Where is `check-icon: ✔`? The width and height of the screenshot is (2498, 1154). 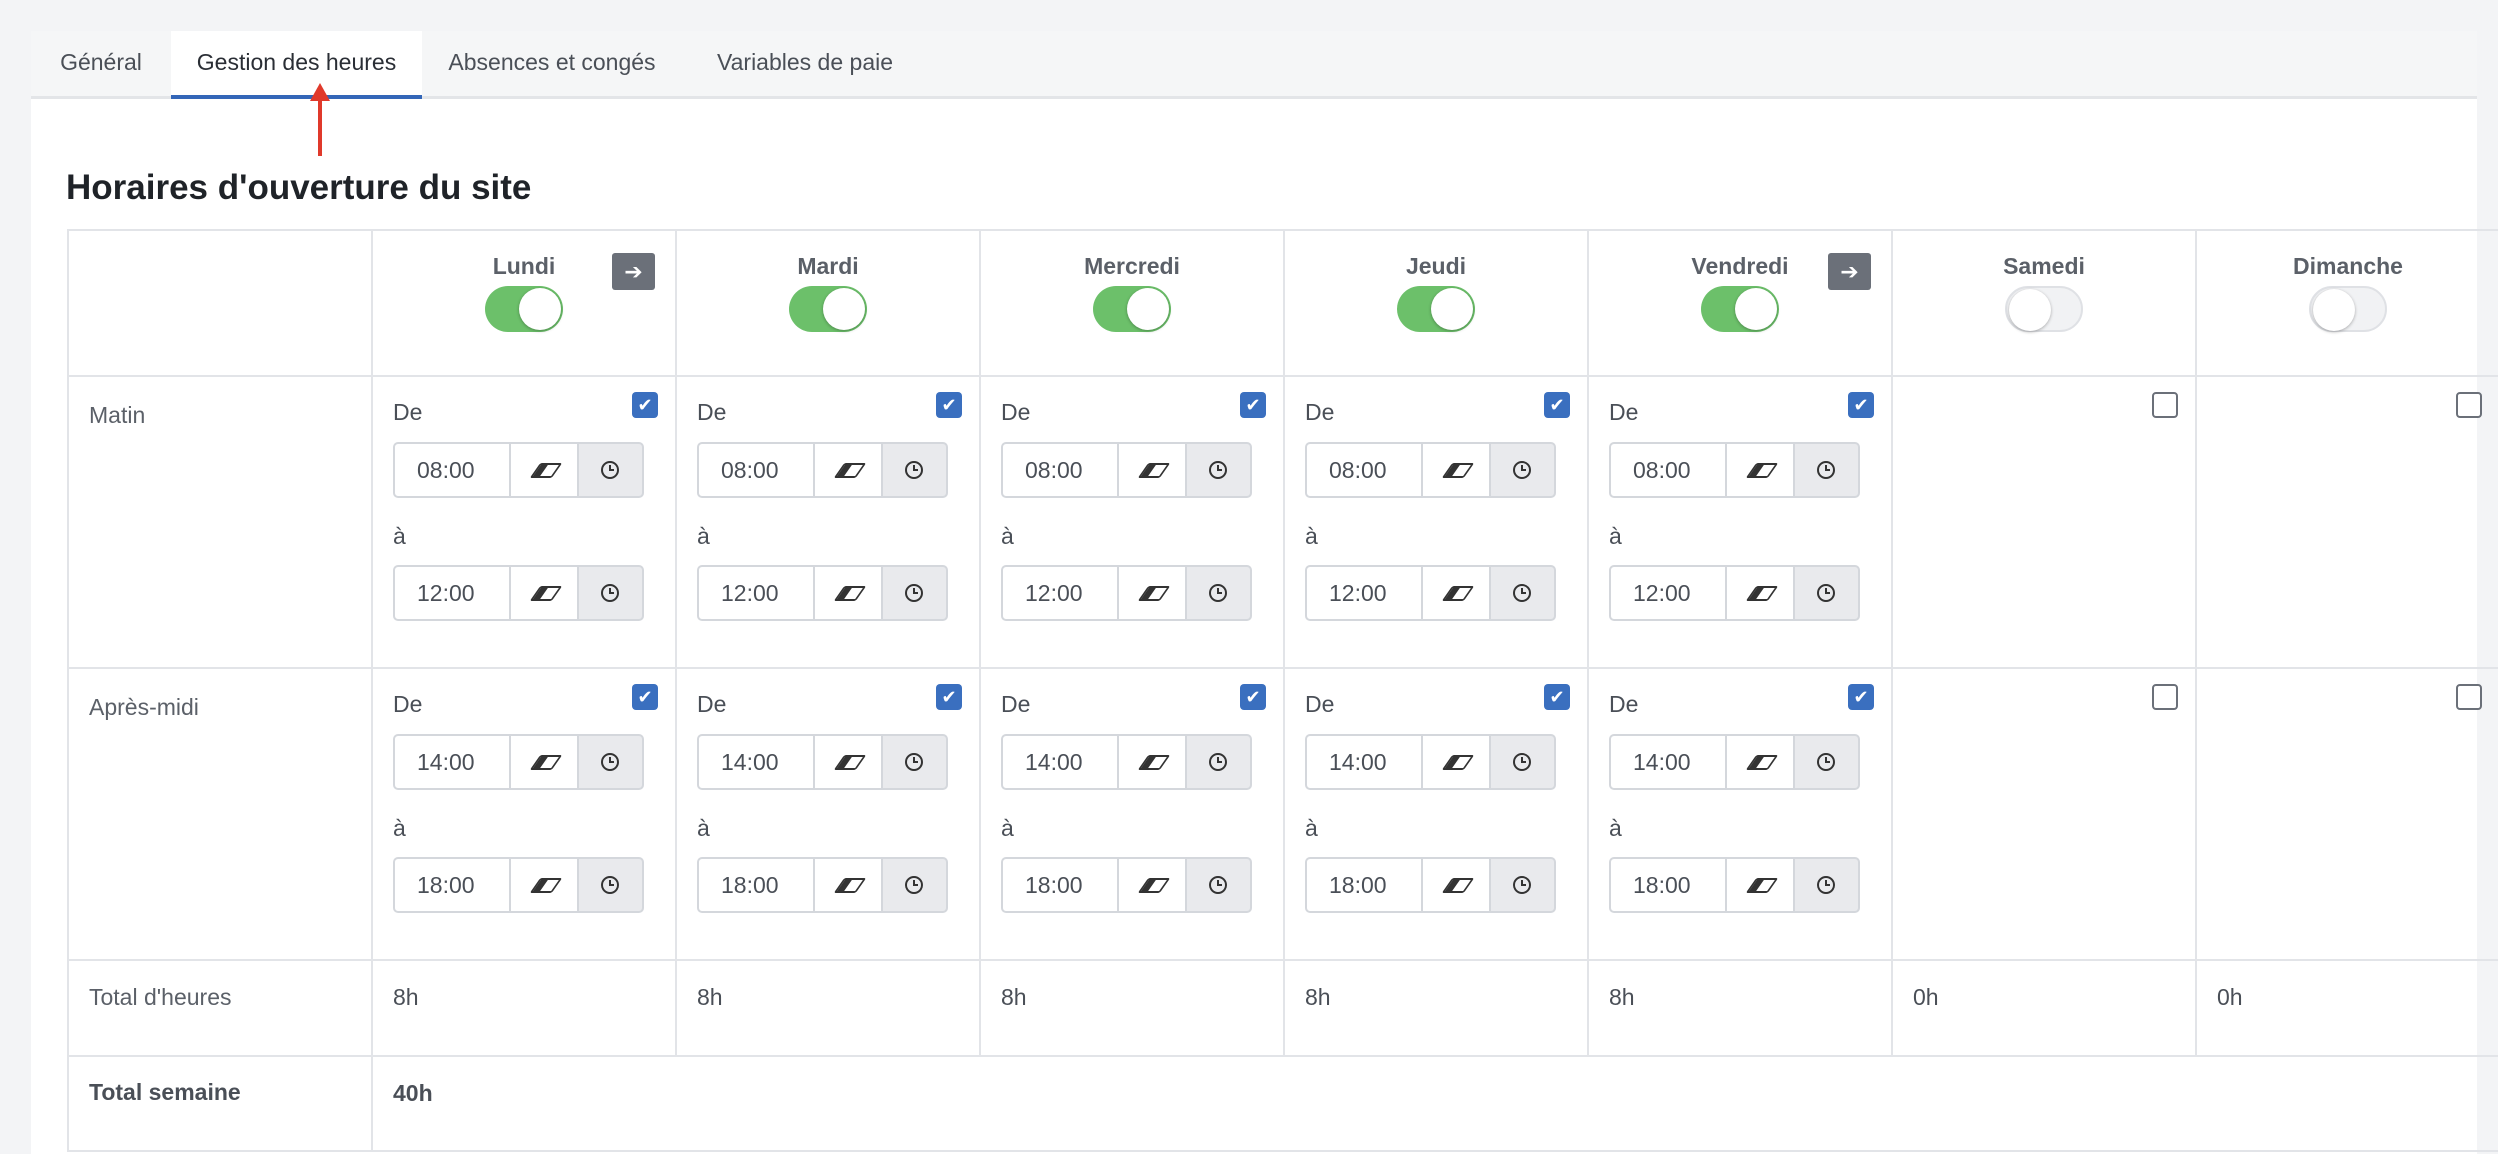 check-icon: ✔ is located at coordinates (949, 697).